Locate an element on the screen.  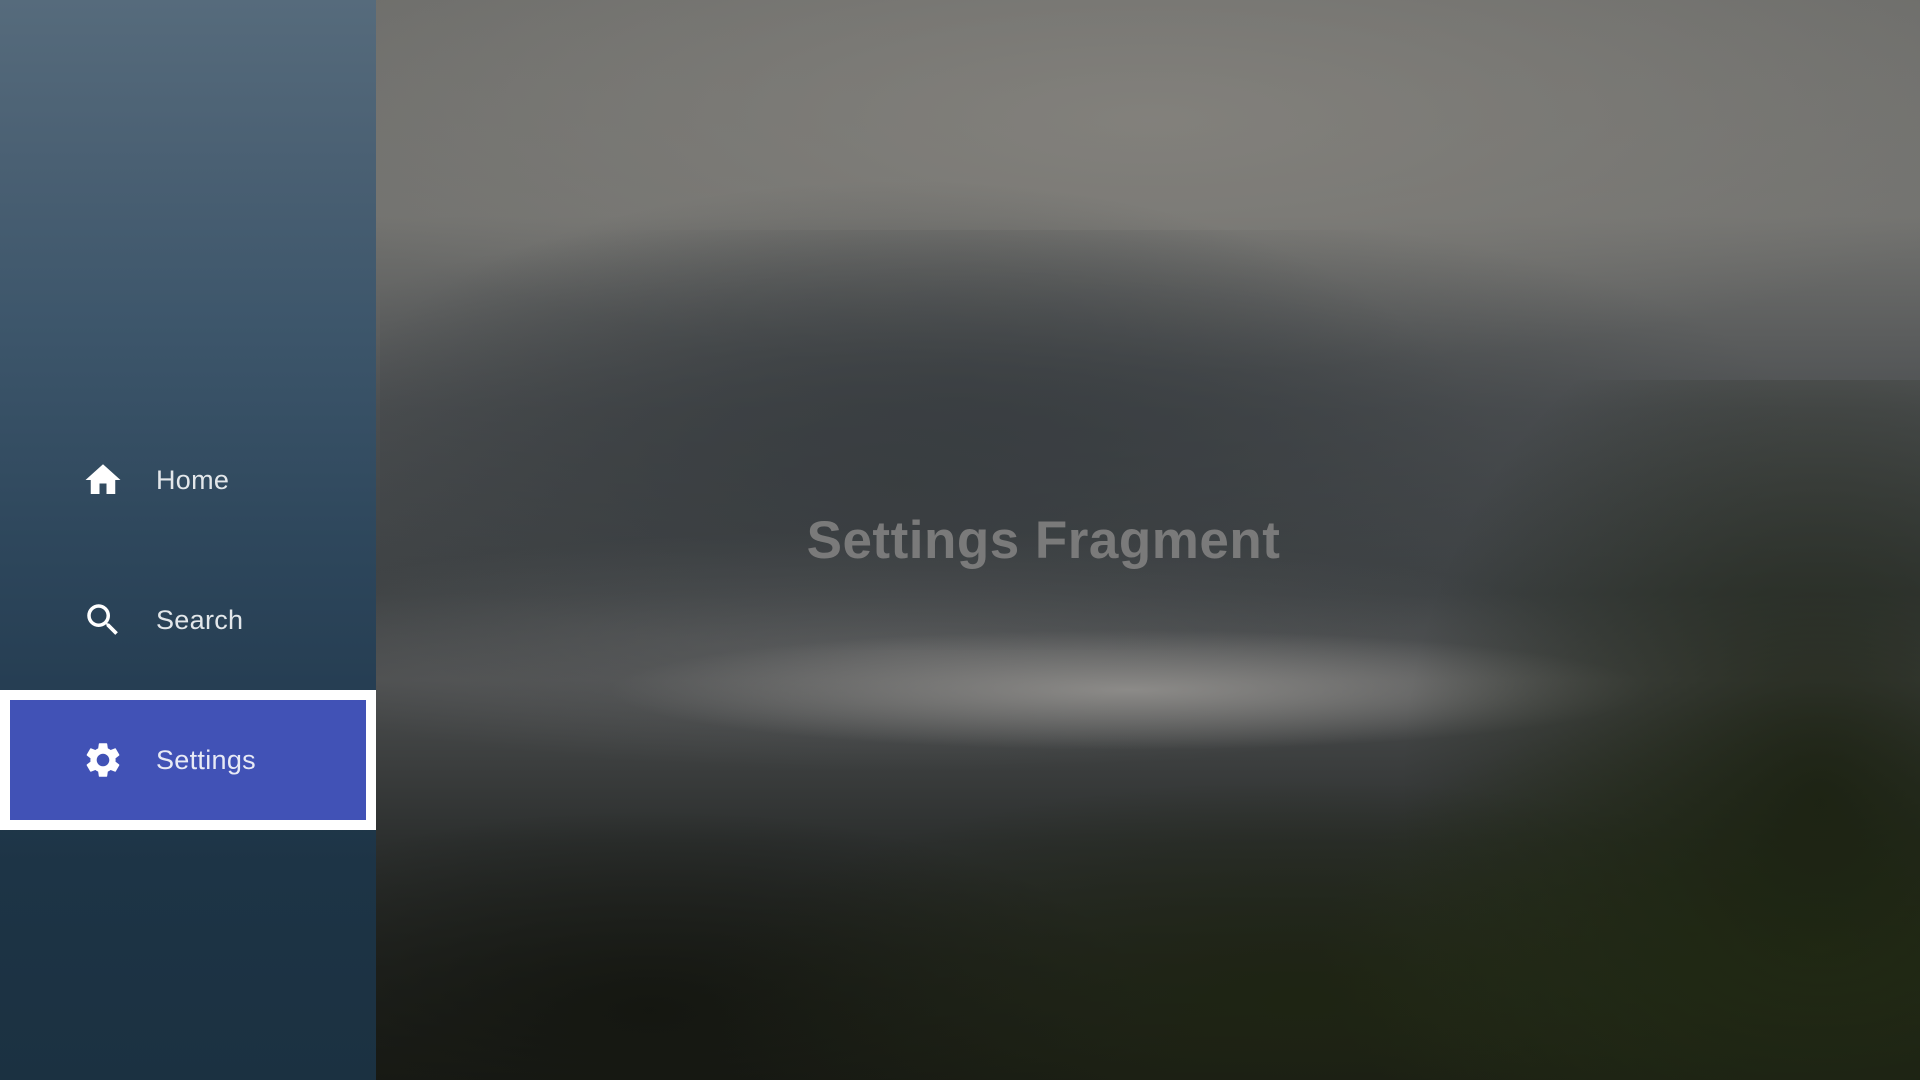
sidebar-item-label: Search is located at coordinates (200, 619).